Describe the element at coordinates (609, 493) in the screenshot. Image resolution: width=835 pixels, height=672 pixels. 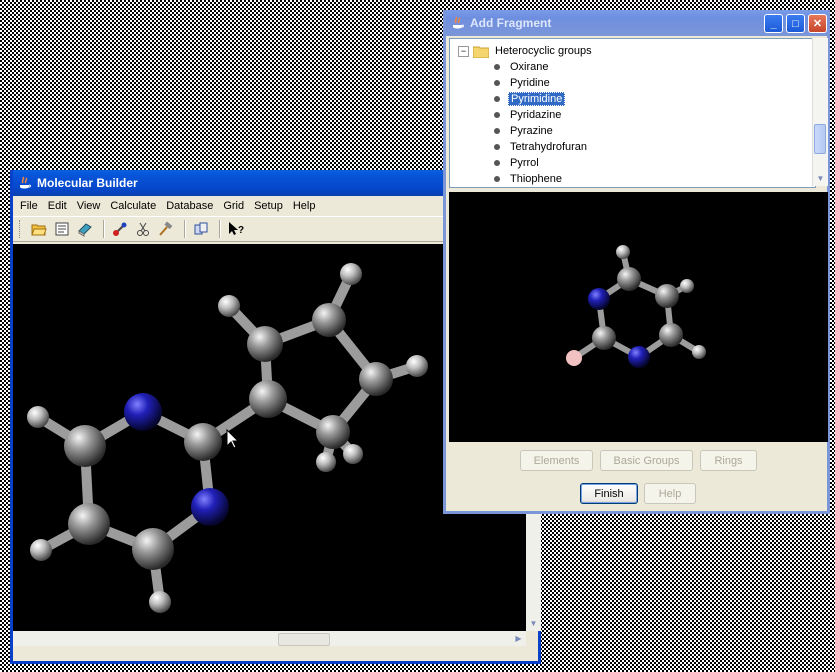
I see `finish-button: Finish` at that location.